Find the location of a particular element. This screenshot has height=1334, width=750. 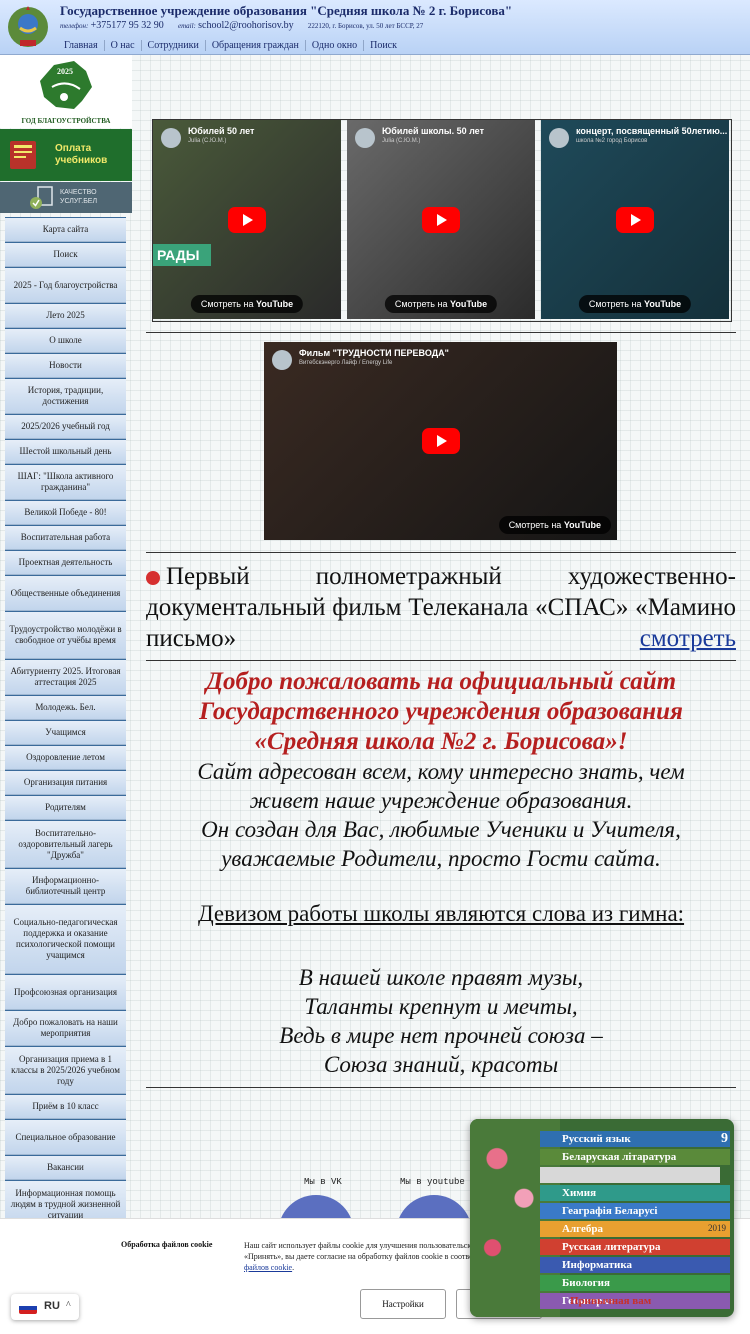

year-map-icon is located at coordinates (66, 85).